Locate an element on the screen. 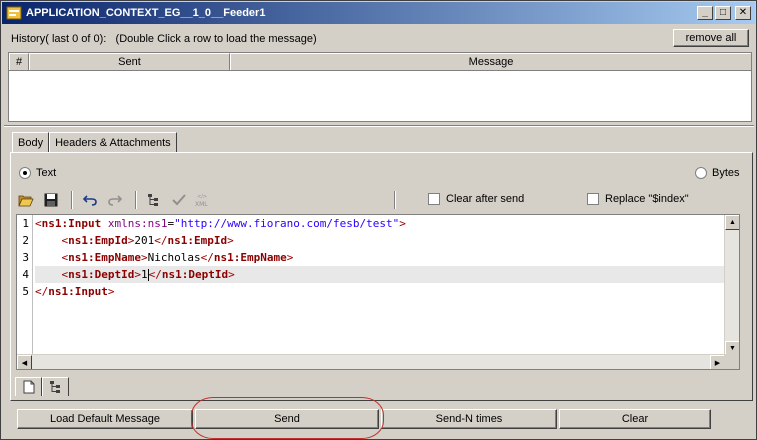  tree-view-tab is located at coordinates (55, 386).